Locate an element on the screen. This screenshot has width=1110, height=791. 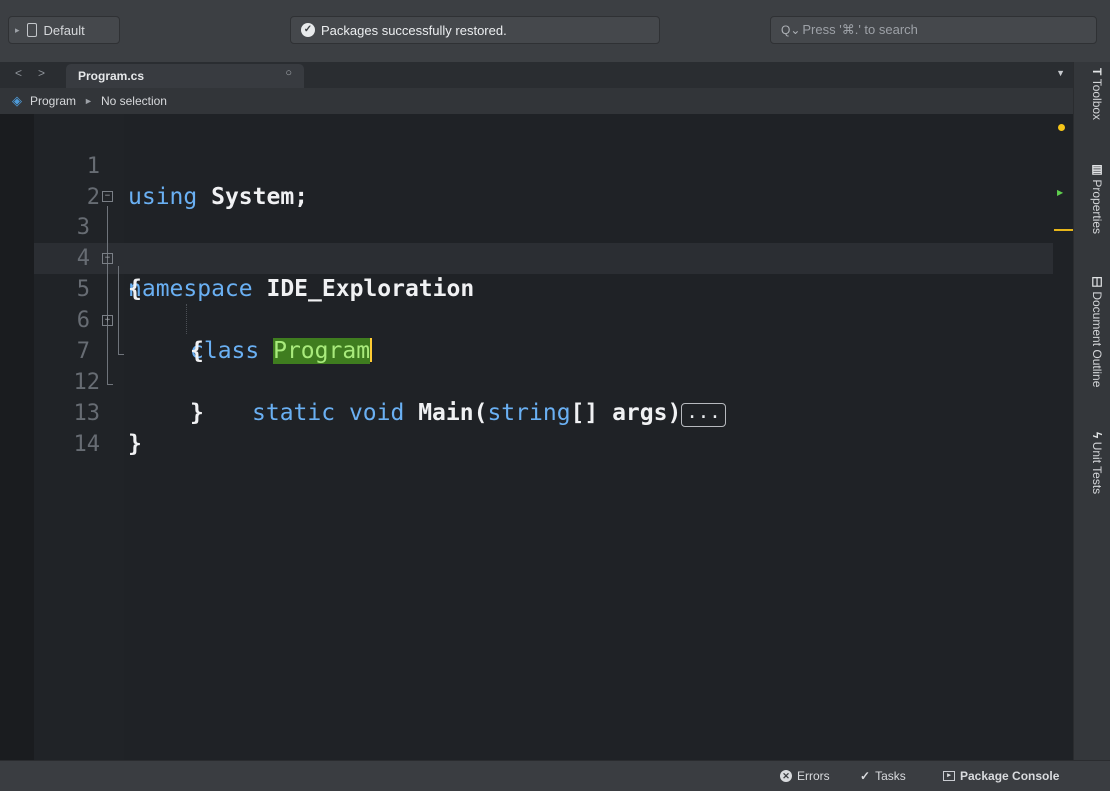
warning-marker-icon is located at coordinates (1061, 127).